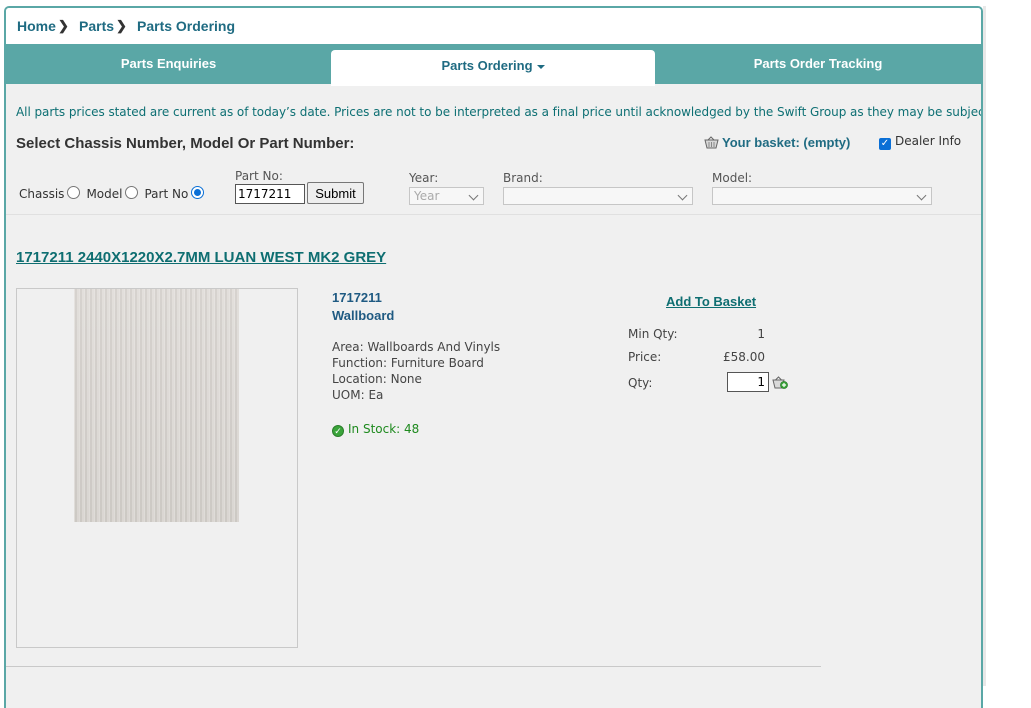 This screenshot has width=1031, height=708. I want to click on product-image-frame, so click(157, 468).